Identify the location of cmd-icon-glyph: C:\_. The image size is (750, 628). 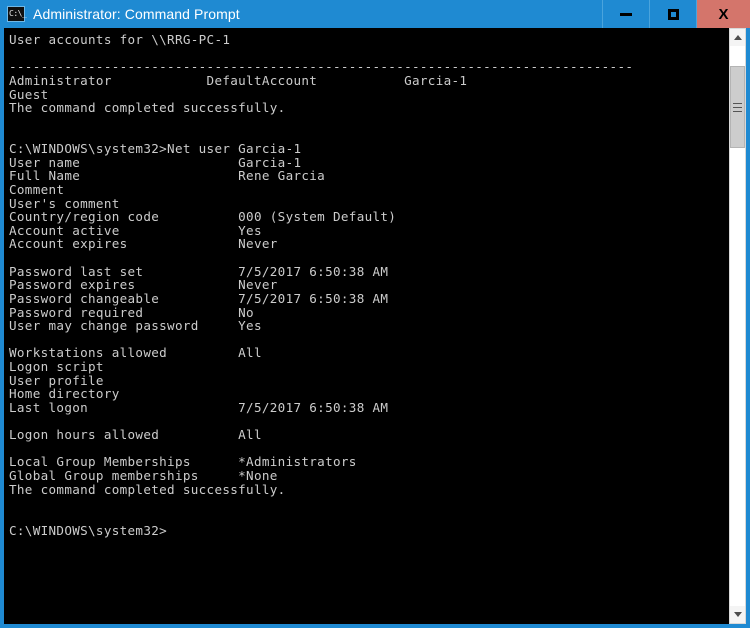
(18, 13).